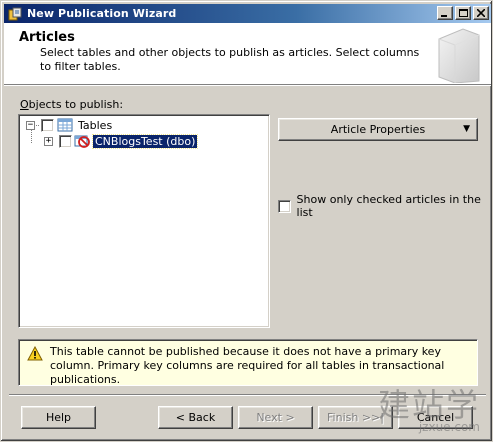  I want to click on back-button-label: < Back, so click(195, 417).